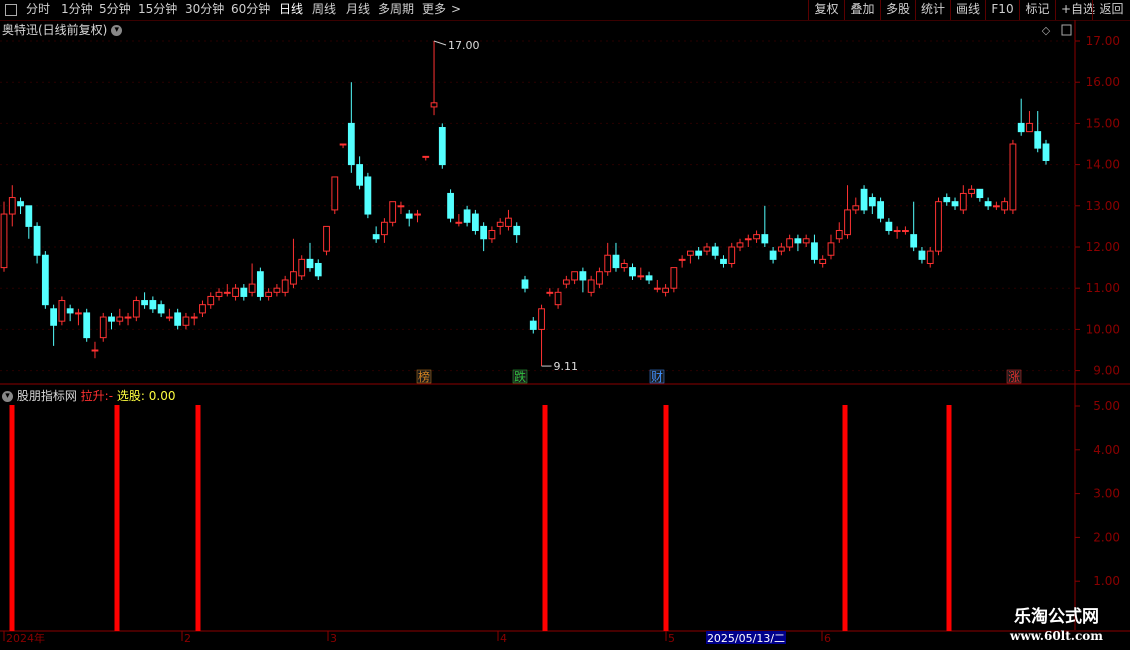 Image resolution: width=1130 pixels, height=650 pixels. I want to click on period-tab-7: 周线, so click(324, 10).